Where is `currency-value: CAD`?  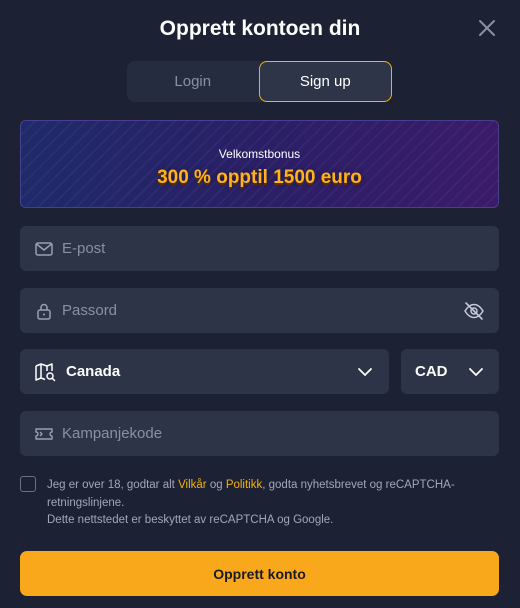 currency-value: CAD is located at coordinates (431, 371).